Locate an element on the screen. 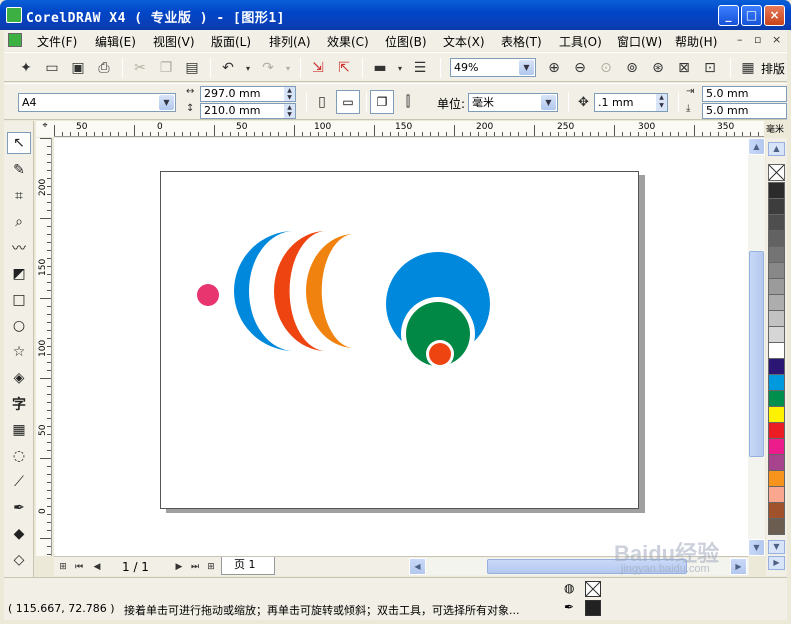 This screenshot has height=624, width=791. scroll-right-icon: ▶ is located at coordinates (738, 566).